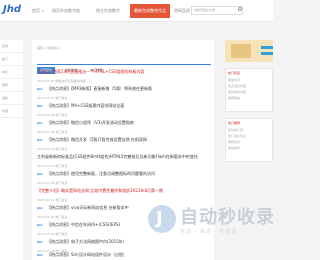  What do you see at coordinates (11, 150) in the screenshot?
I see `left-sidebar: 目录 热门 排行 推荐 最新 专题` at bounding box center [11, 150].